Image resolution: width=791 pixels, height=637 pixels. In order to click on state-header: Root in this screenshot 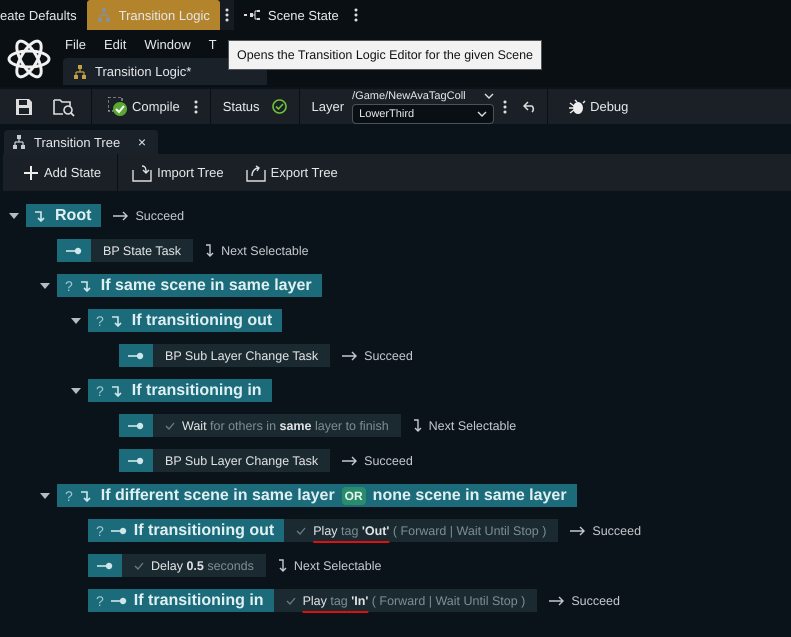, I will do `click(64, 215)`.